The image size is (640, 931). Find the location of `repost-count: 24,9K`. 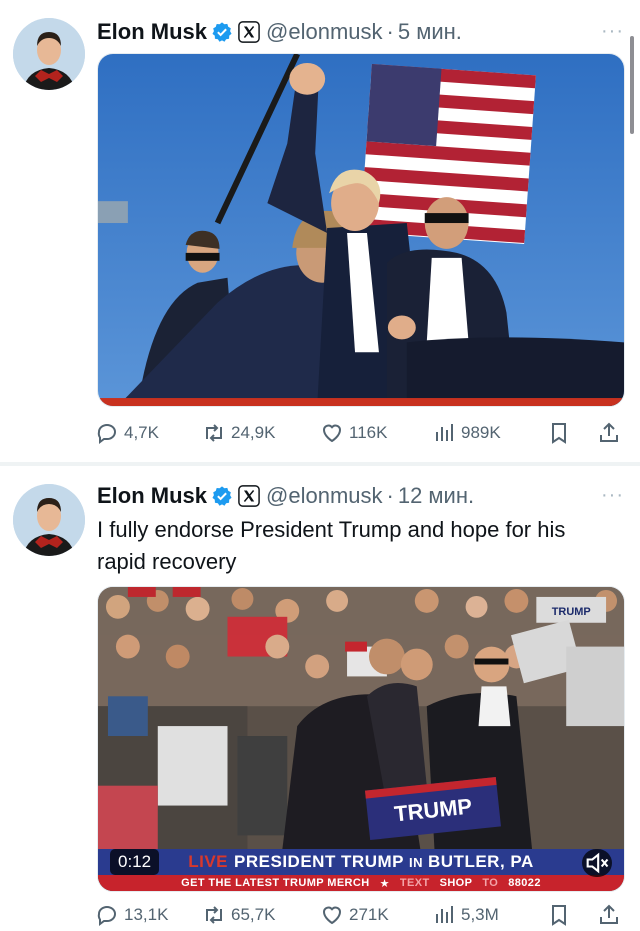

repost-count: 24,9K is located at coordinates (253, 432).